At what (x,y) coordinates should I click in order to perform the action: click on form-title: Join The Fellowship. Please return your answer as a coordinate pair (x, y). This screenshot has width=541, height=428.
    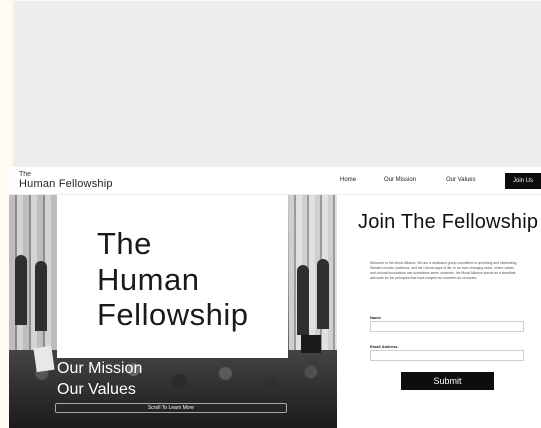
    Looking at the image, I should click on (448, 222).